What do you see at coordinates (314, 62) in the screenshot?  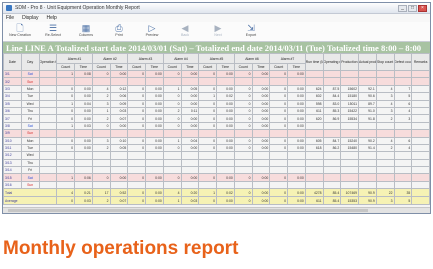 I see `column-header: Run time (Minutes)` at bounding box center [314, 62].